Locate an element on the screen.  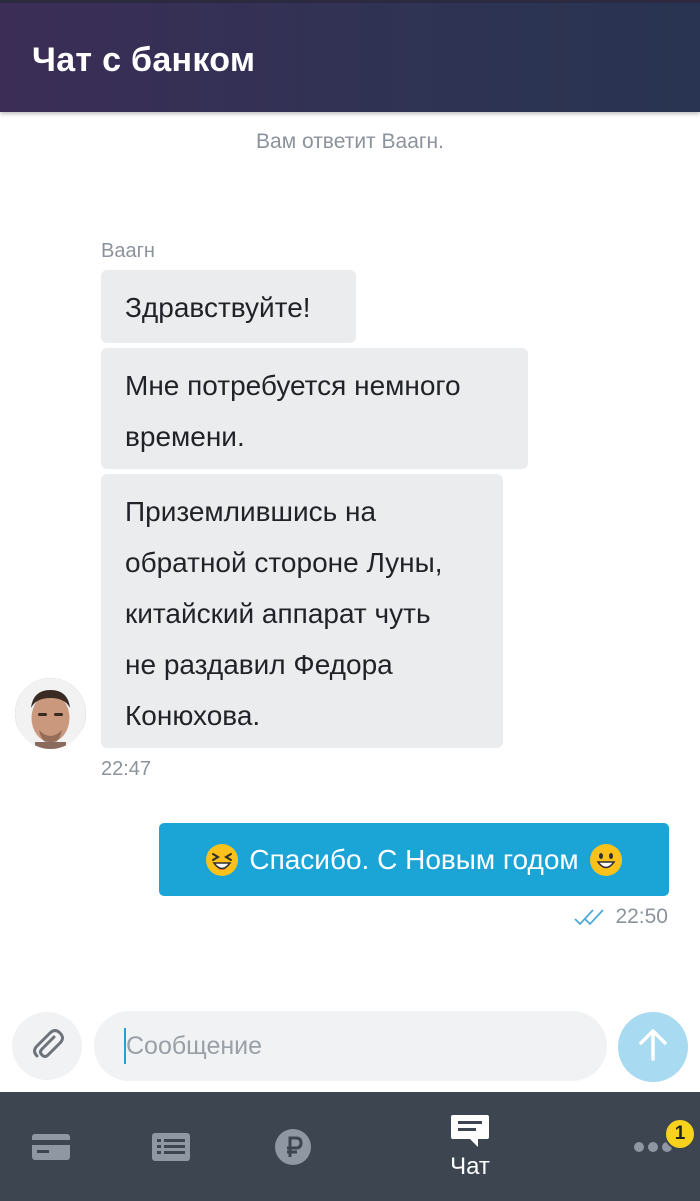
outgoing-message: Спасибо. С Новым годом is located at coordinates (414, 859).